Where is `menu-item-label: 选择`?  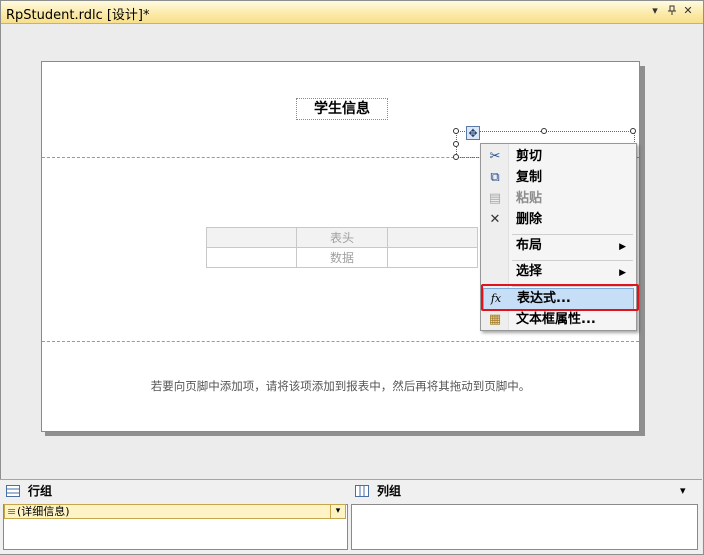 menu-item-label: 选择 is located at coordinates (529, 271).